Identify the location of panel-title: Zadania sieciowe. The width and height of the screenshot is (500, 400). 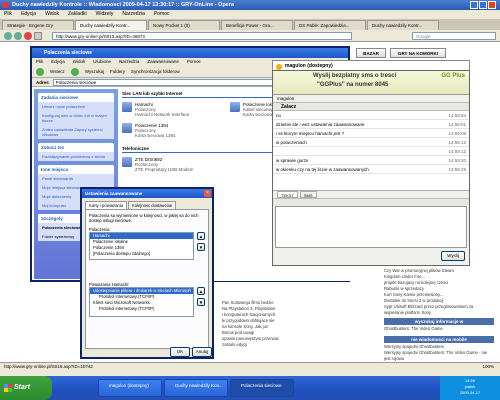
(76, 97).